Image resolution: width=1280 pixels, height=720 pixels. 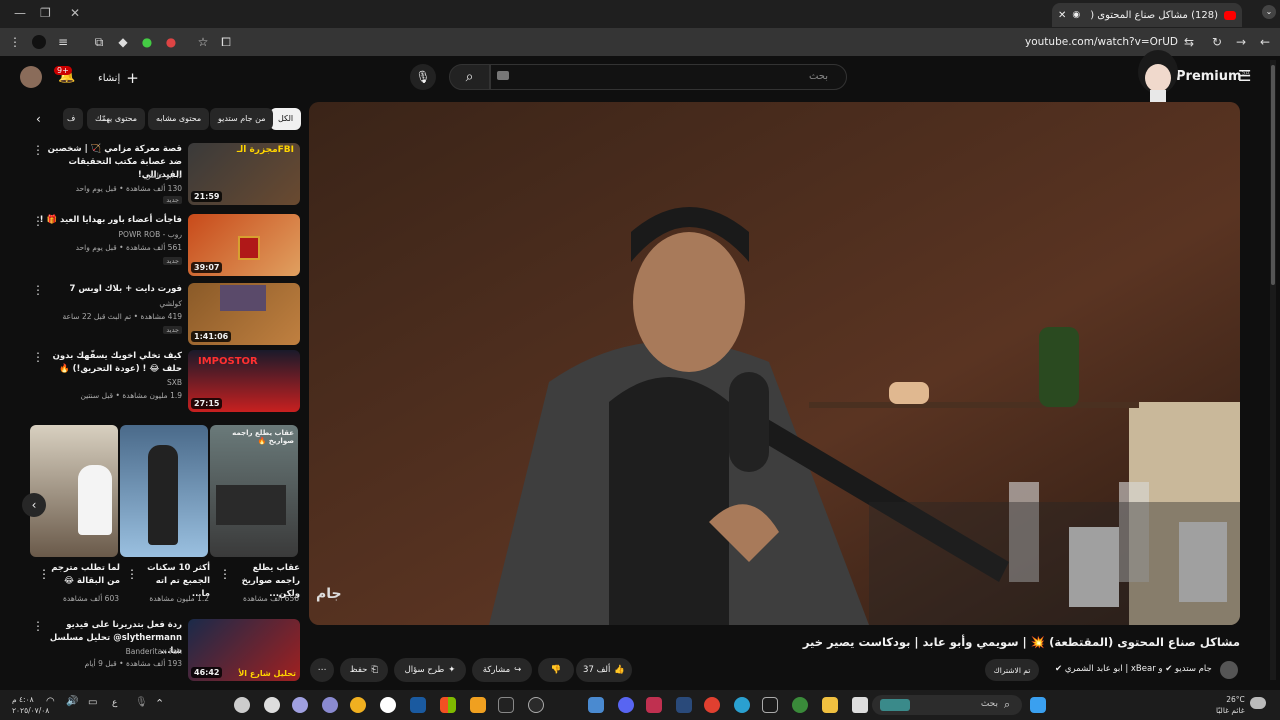 What do you see at coordinates (123, 42) in the screenshot?
I see `extension-diamond-icon: ◆` at bounding box center [123, 42].